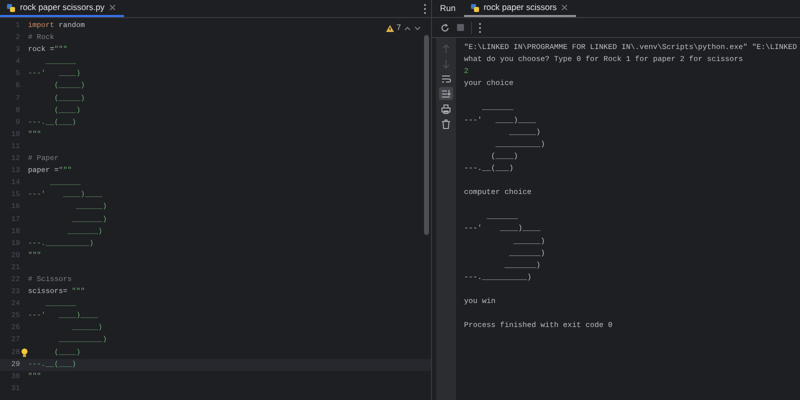 Image resolution: width=800 pixels, height=400 pixels. Describe the element at coordinates (445, 27) in the screenshot. I see `rerun-icon` at that location.